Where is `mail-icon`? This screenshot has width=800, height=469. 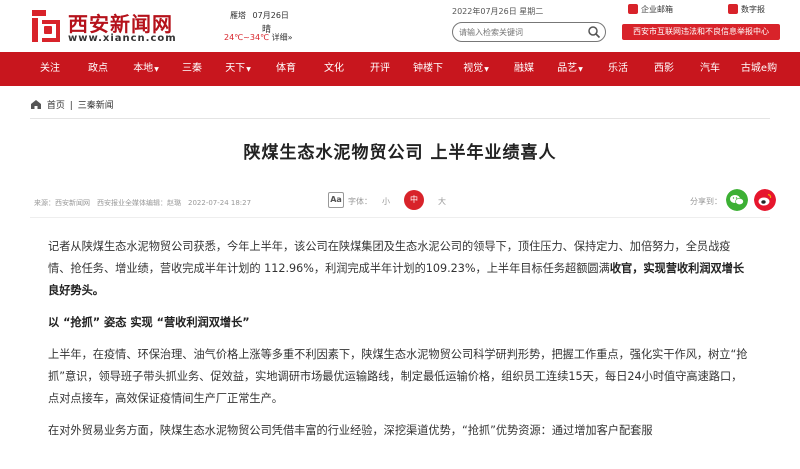
mail-icon is located at coordinates (633, 9).